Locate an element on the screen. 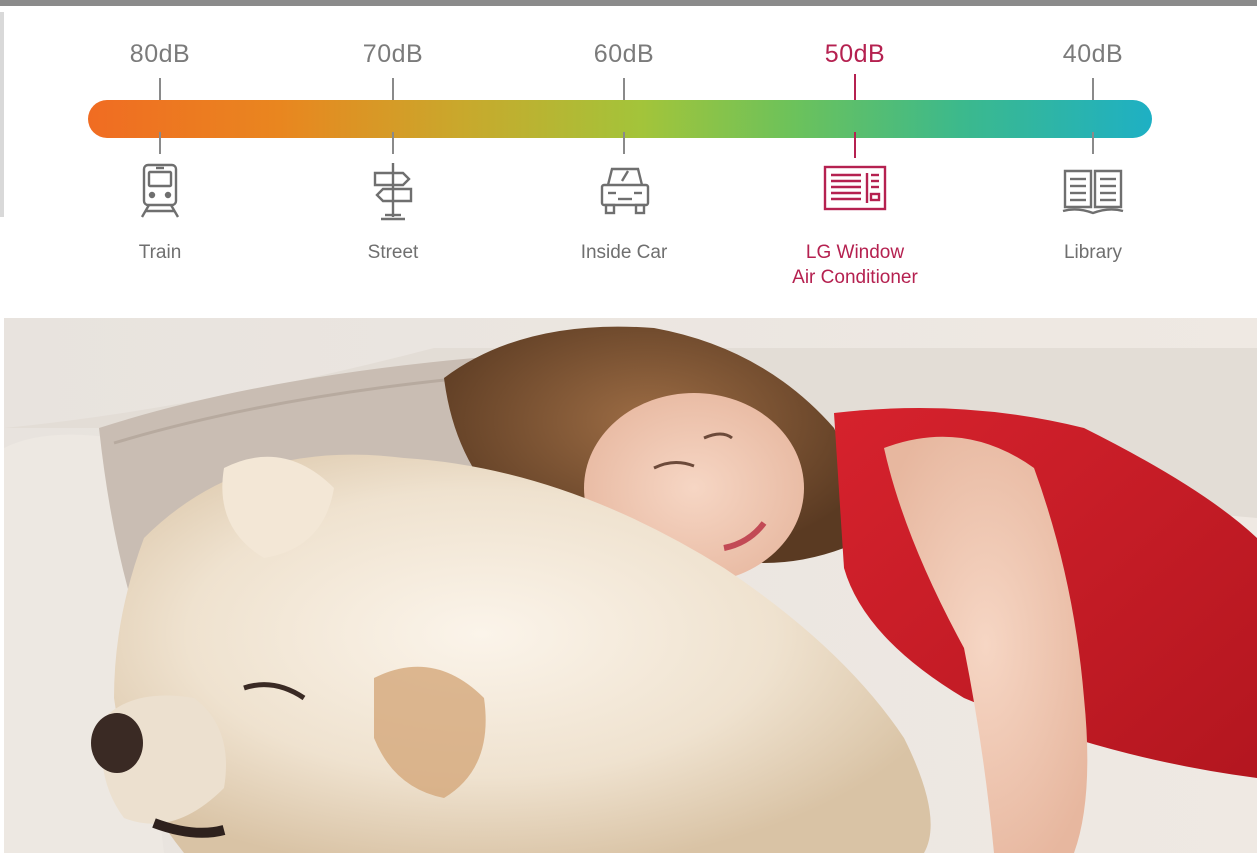  db-value: 60dB is located at coordinates (624, 54).